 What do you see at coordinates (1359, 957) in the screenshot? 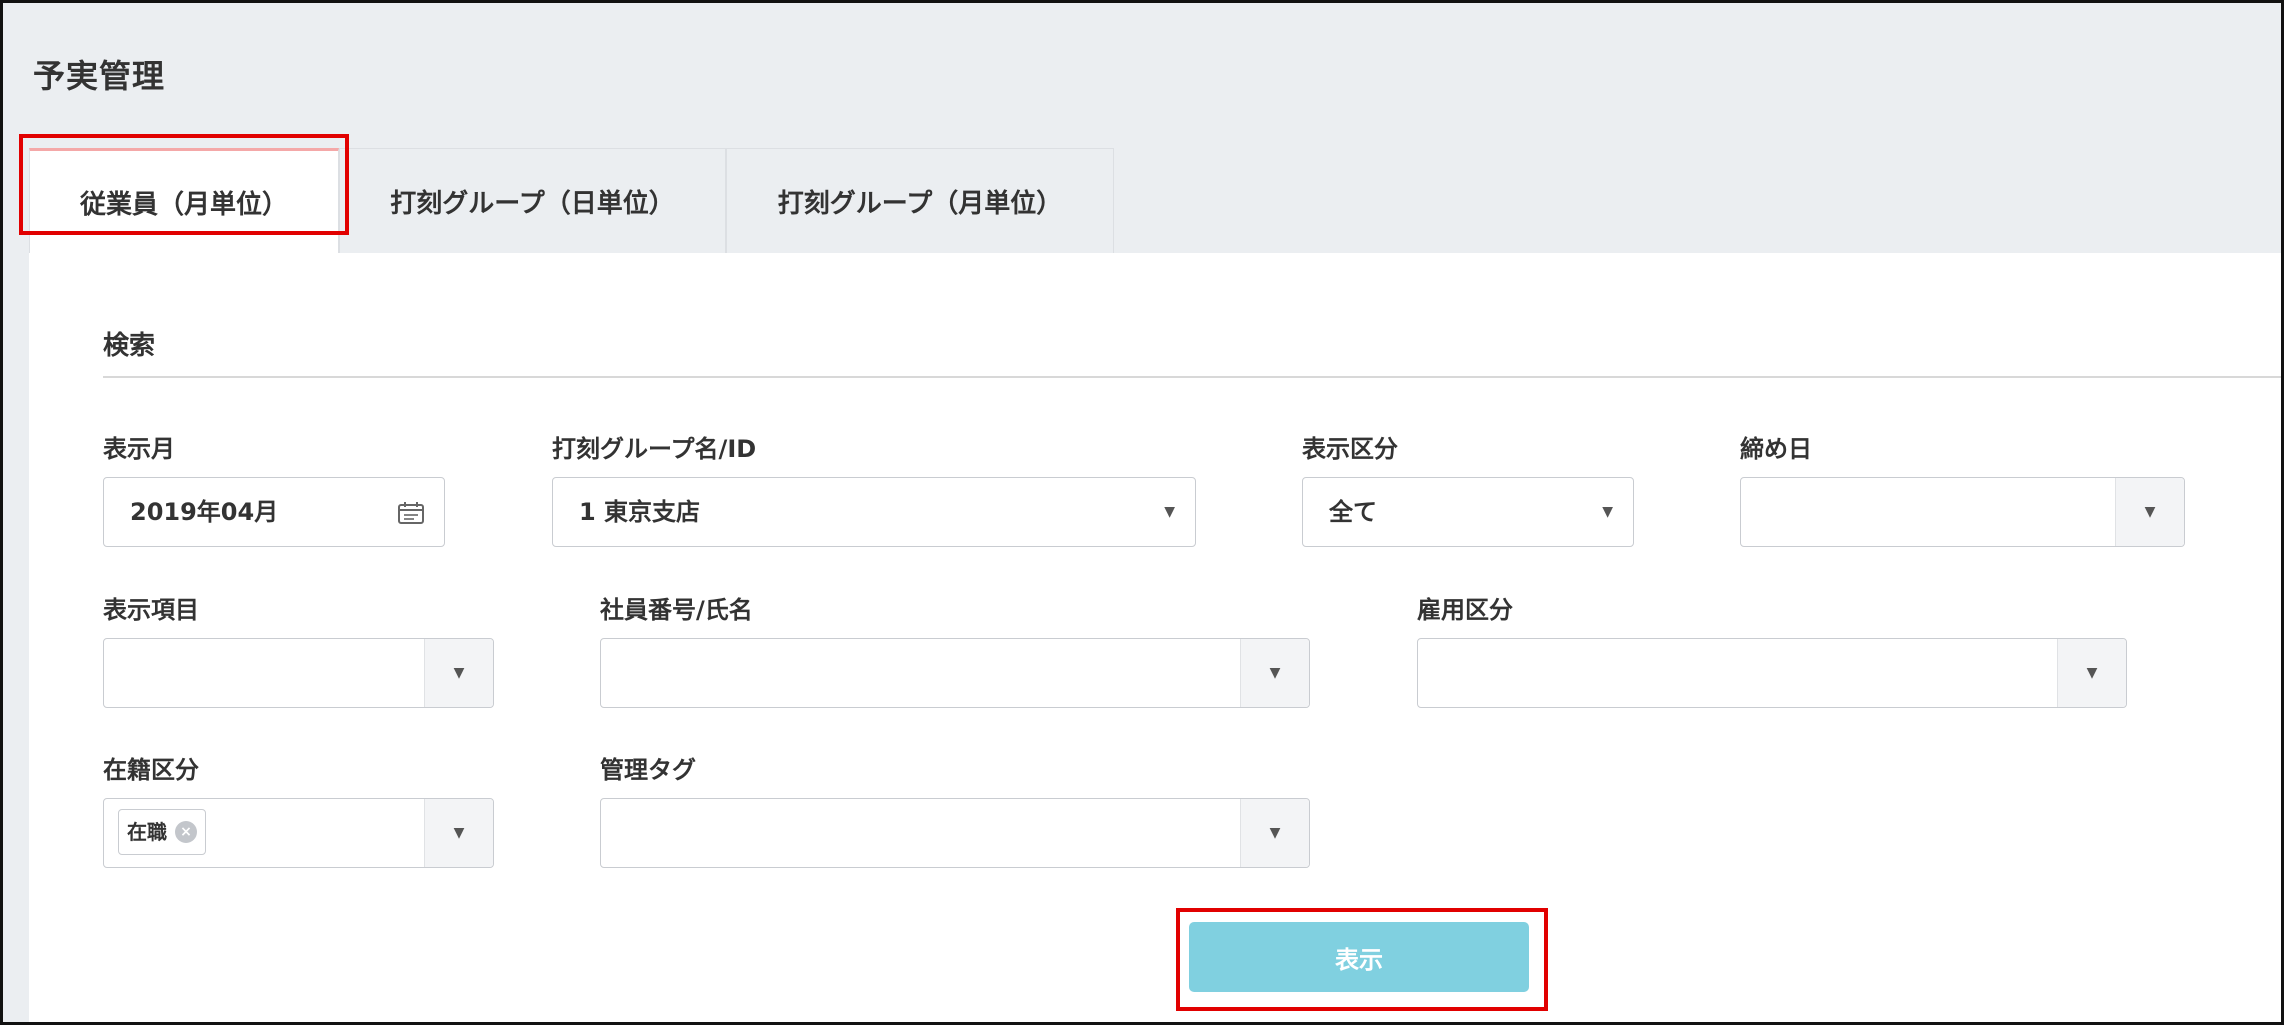
I see `show-button: 表示` at bounding box center [1359, 957].